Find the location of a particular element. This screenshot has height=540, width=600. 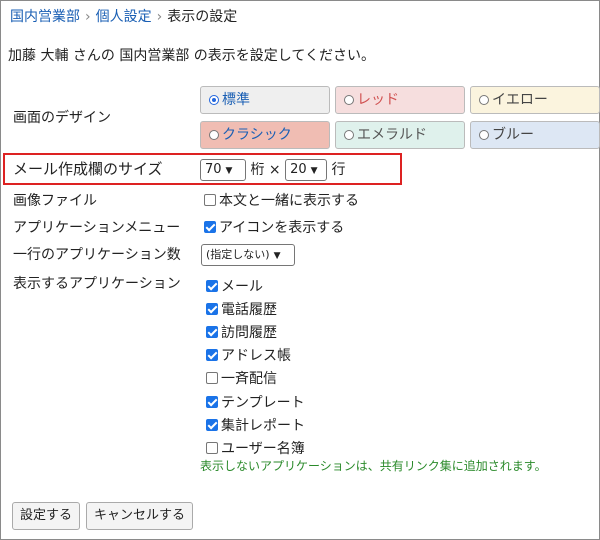

app-item-label: 訪問履歴 is located at coordinates (249, 333).